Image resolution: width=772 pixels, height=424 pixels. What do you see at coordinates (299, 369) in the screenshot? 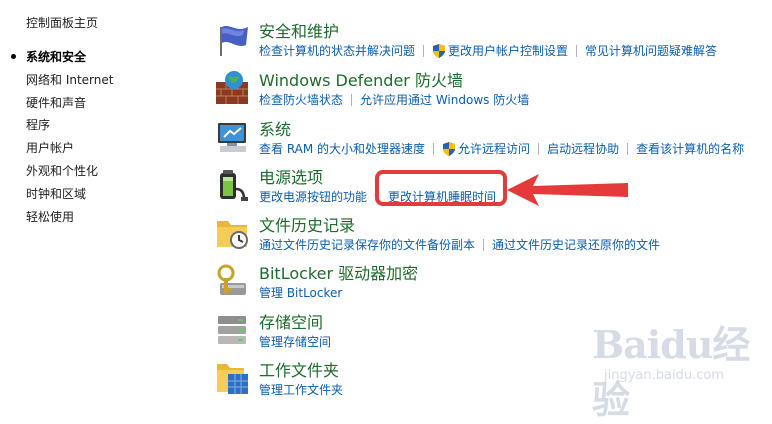
I see `category-title: 工作文件夹` at bounding box center [299, 369].